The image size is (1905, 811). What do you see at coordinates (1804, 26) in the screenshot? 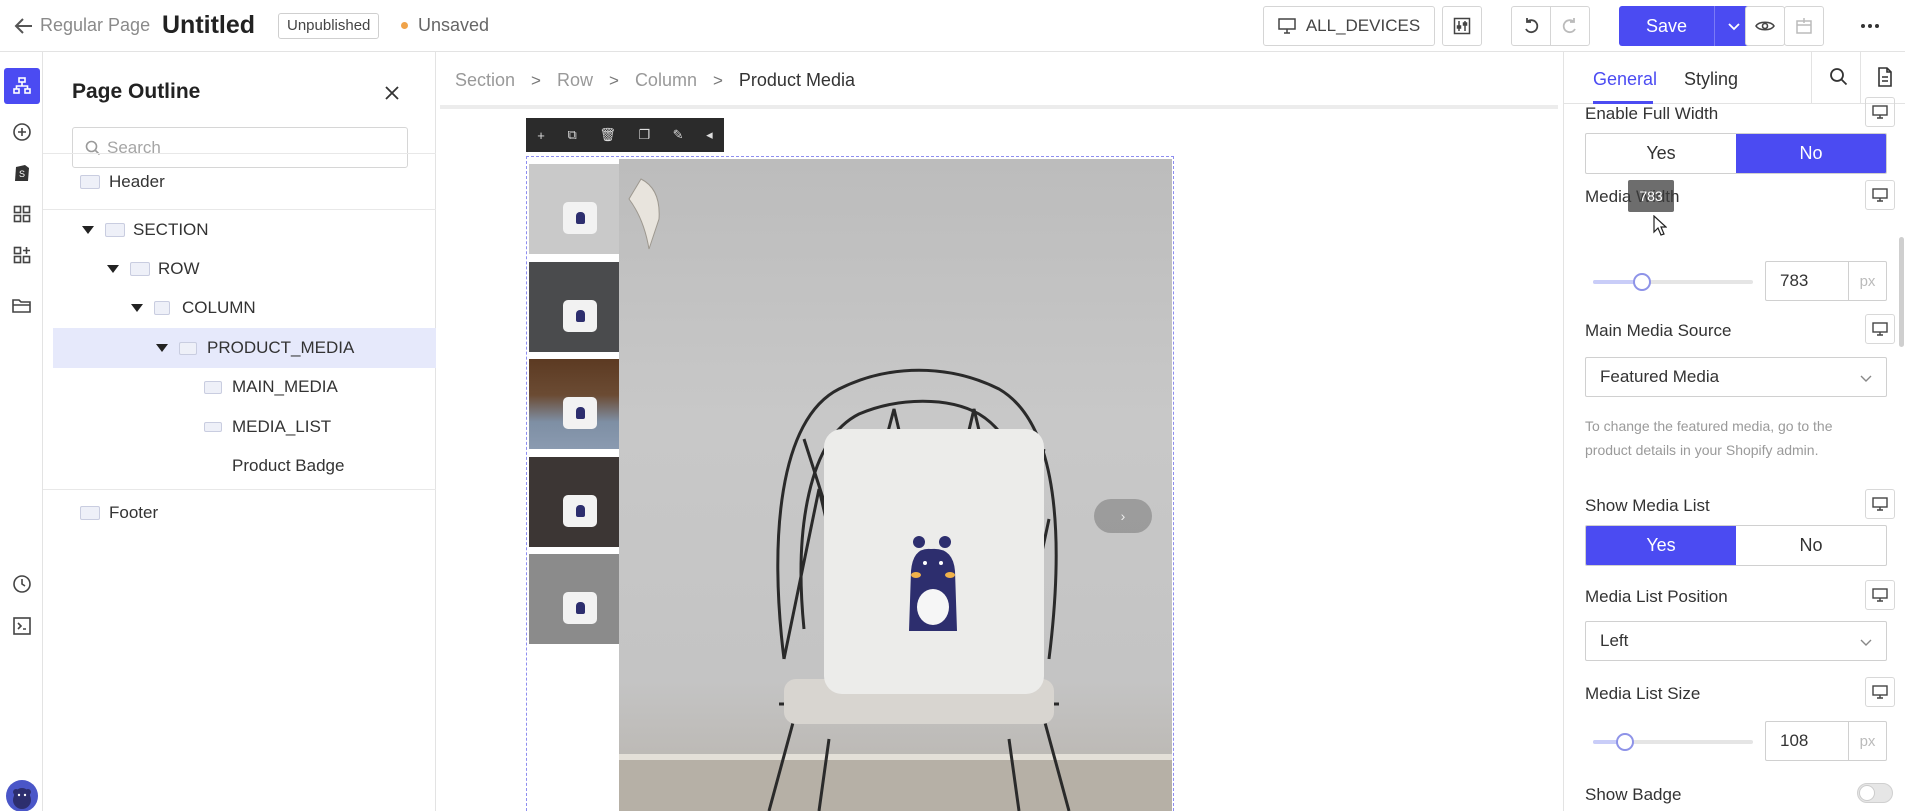
I see `publish-button` at bounding box center [1804, 26].